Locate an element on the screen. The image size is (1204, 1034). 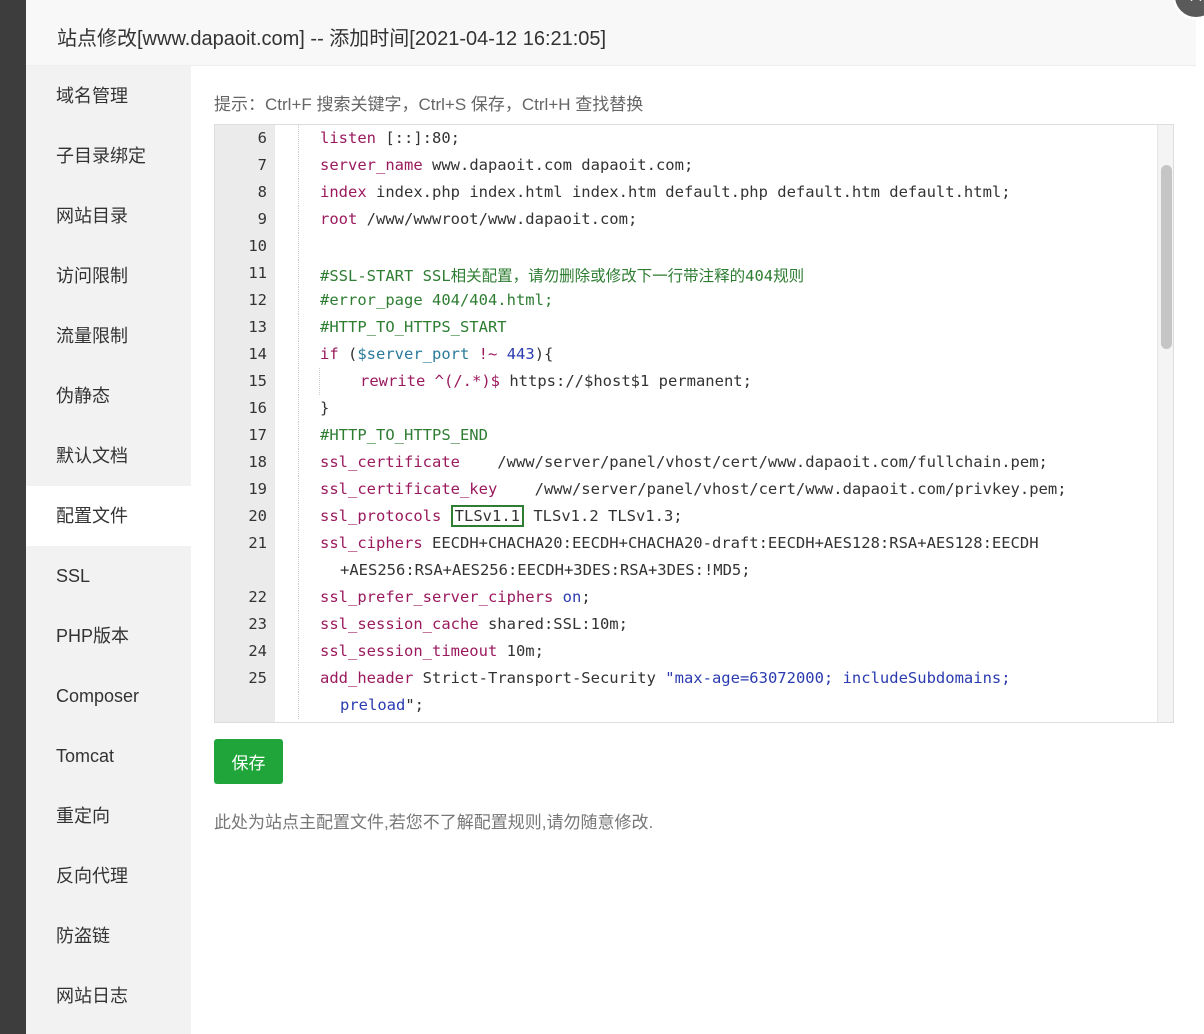
code-line: 11 #SSL-START SSL相关配置，请勿删除或修改下一行带注释的404规则 is located at coordinates (685, 273).